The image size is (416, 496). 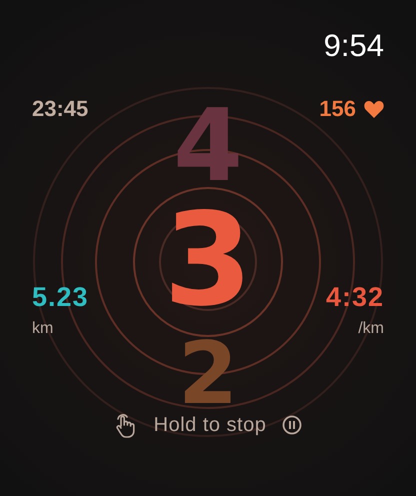 I want to click on pause-icon, so click(x=292, y=425).